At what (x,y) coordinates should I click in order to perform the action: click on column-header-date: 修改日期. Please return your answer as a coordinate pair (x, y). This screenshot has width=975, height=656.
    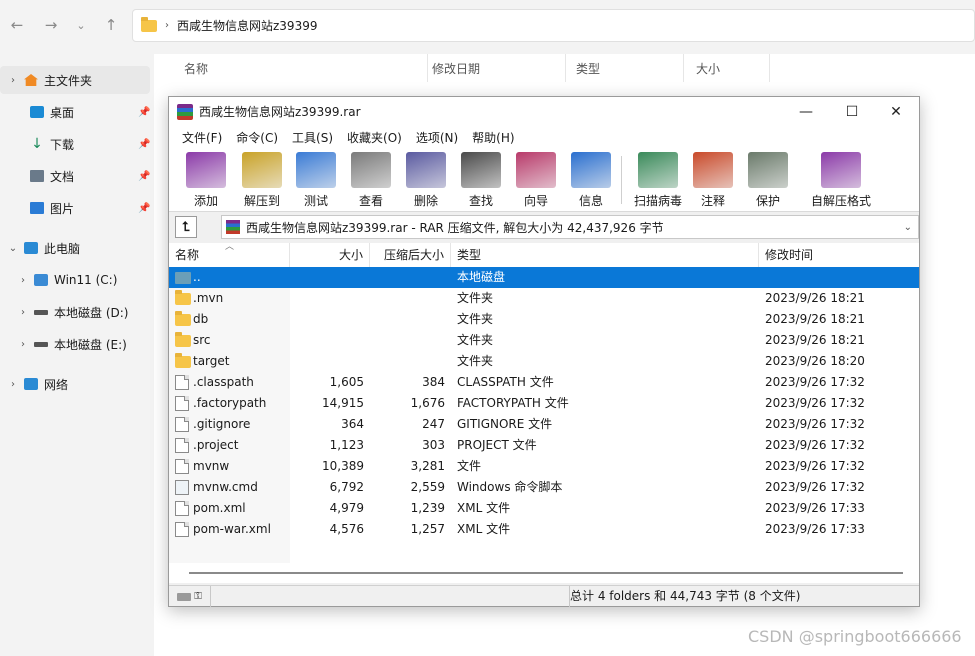
    Looking at the image, I should click on (493, 68).